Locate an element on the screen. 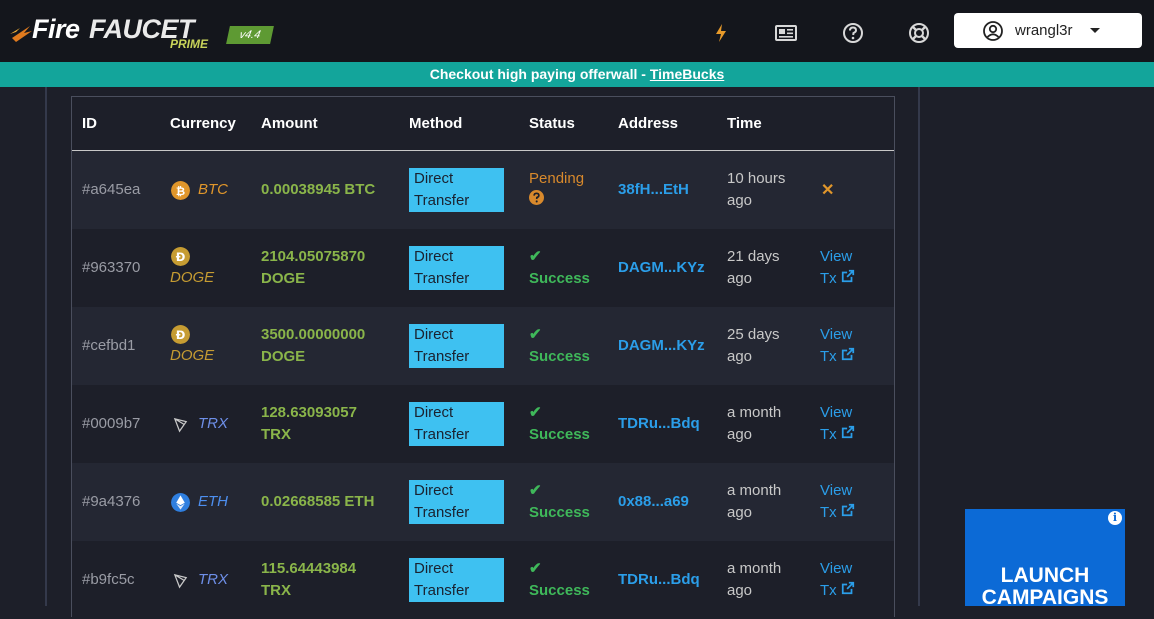  content-border-right is located at coordinates (919, 346).